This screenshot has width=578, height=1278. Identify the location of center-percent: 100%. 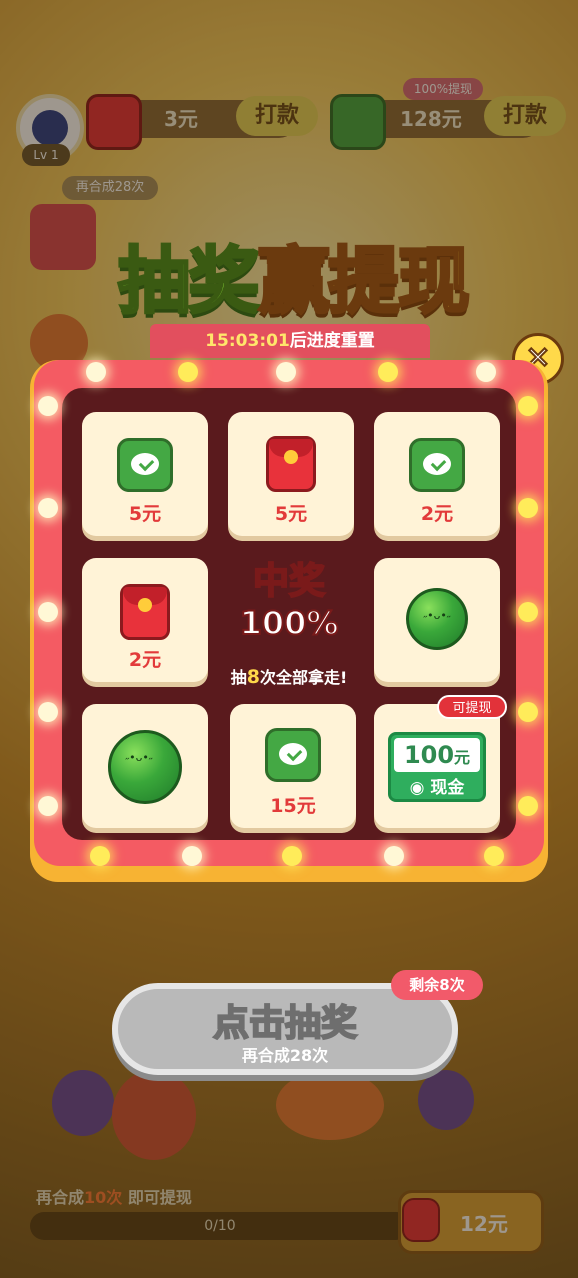
(289, 623).